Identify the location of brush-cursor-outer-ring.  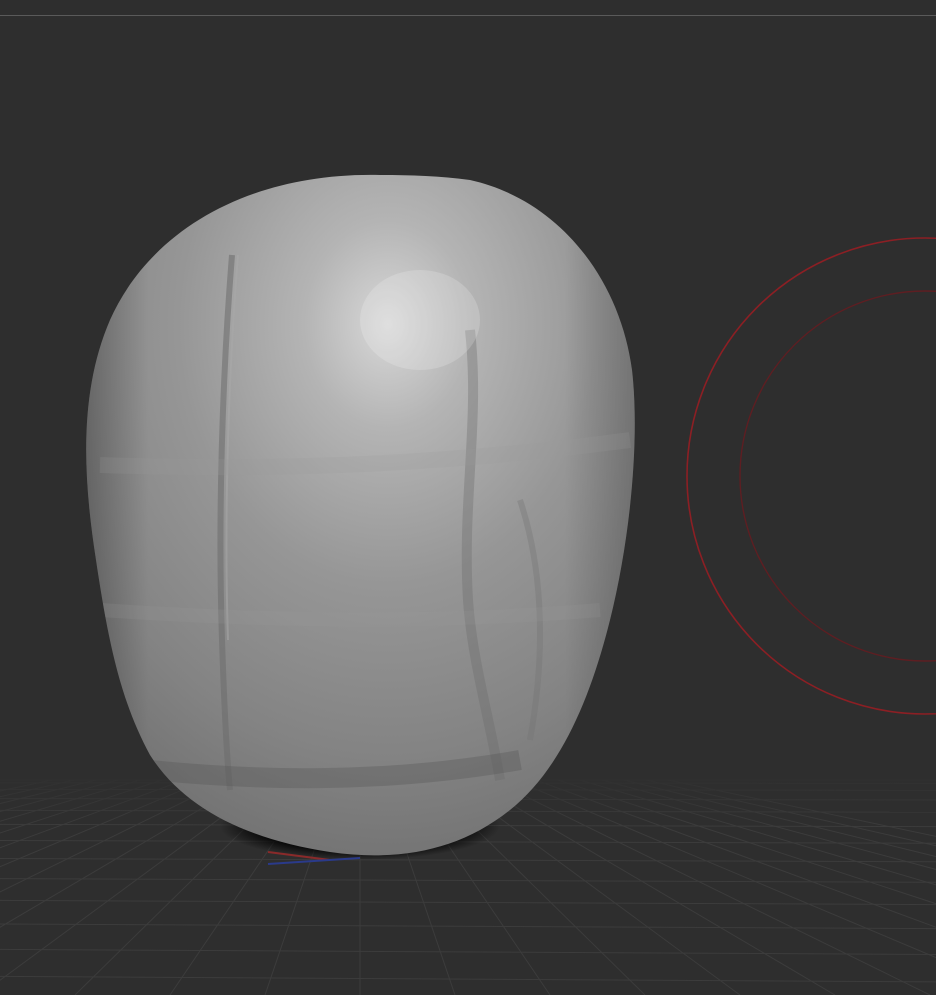
(811, 476).